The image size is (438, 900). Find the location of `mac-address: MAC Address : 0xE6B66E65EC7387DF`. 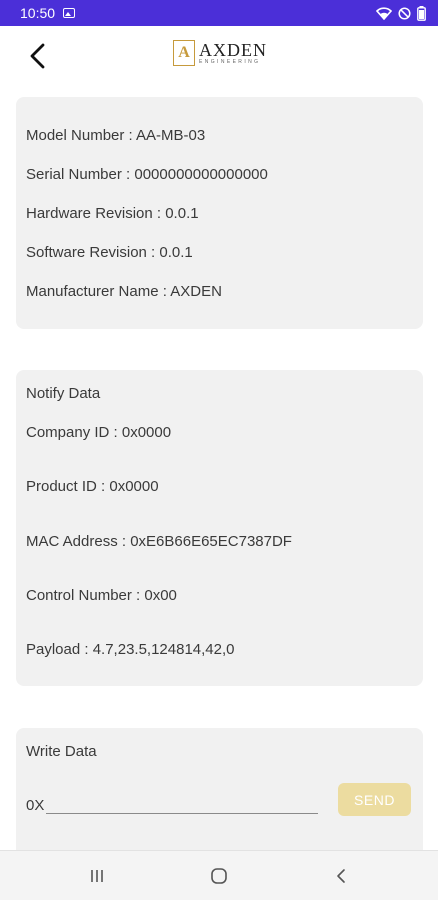

mac-address: MAC Address : 0xE6B66E65EC7387DF is located at coordinates (159, 541).